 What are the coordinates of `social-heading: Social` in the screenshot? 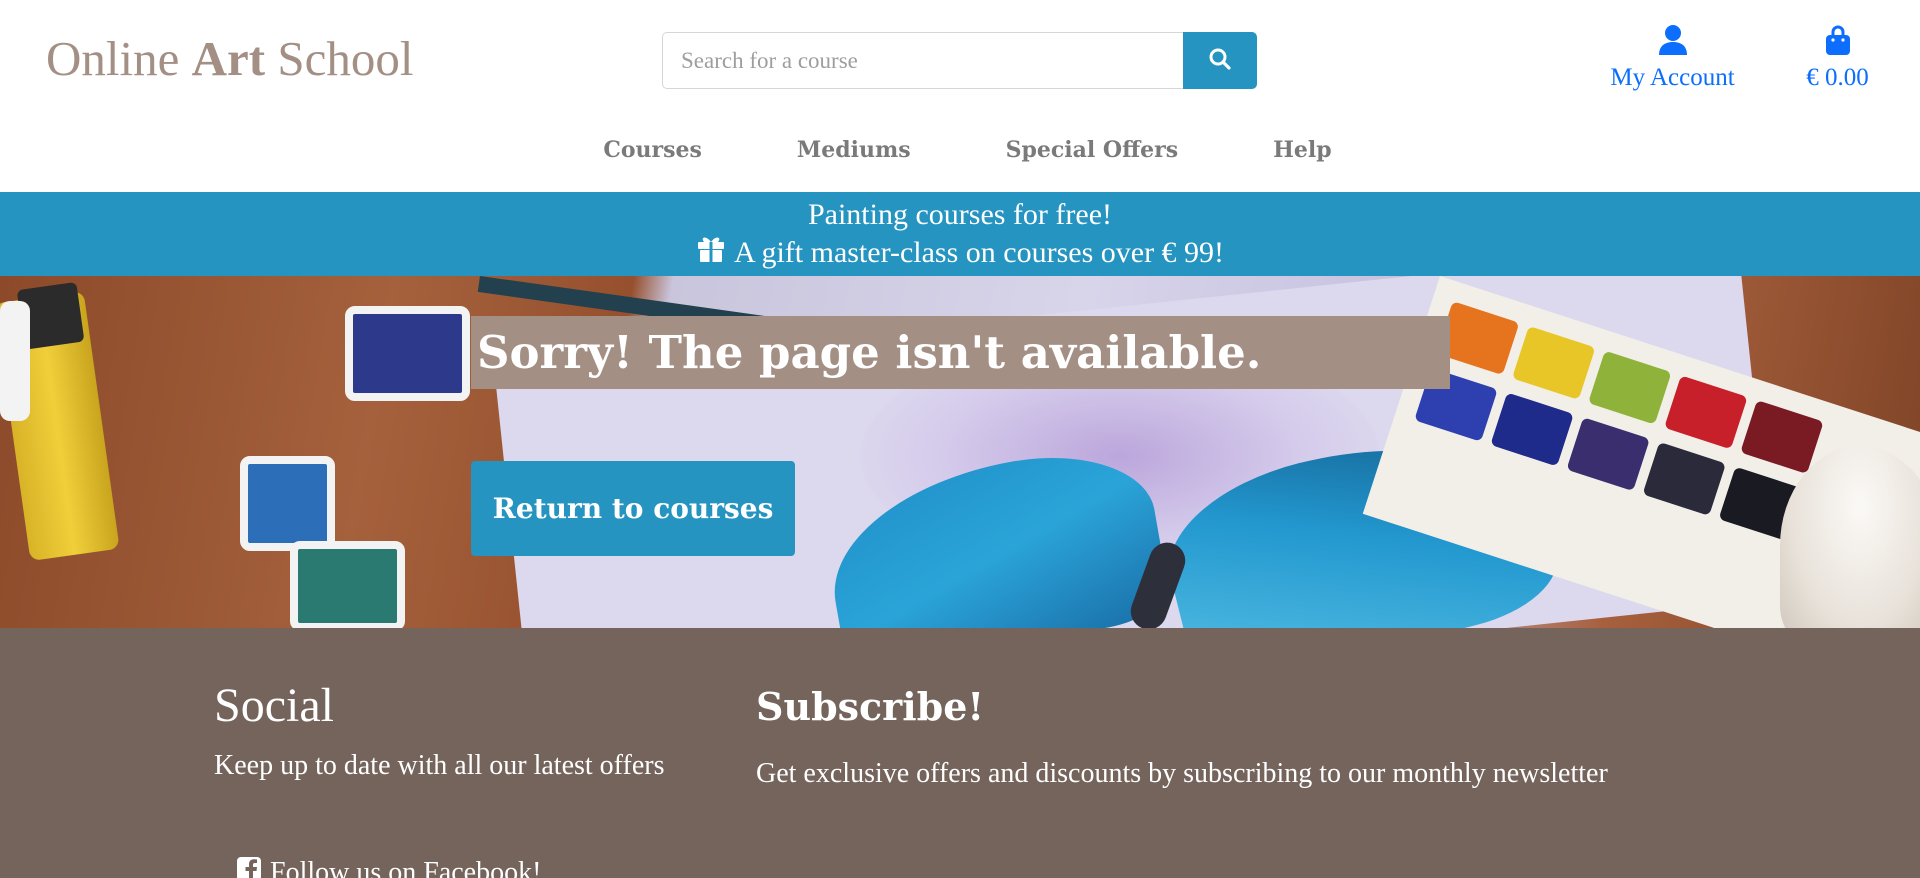 It's located at (274, 705).